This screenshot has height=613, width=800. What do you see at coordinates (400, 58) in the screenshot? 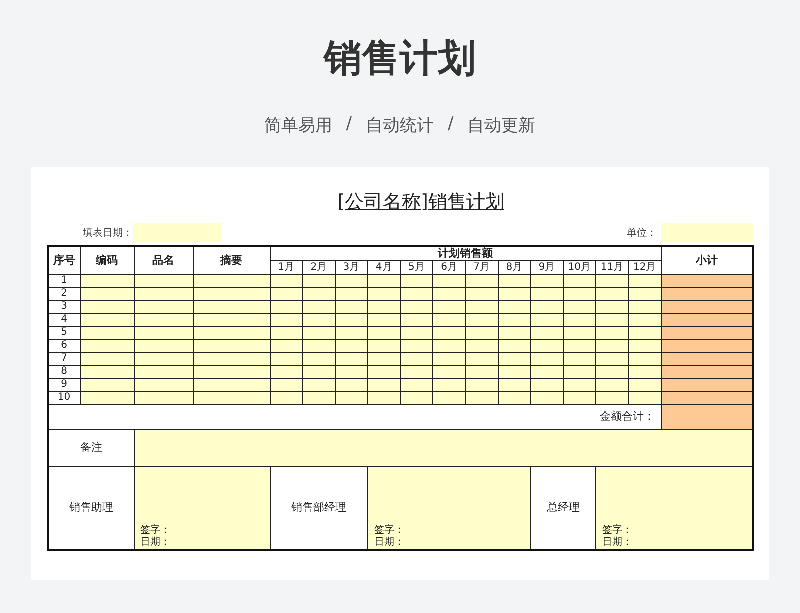
I see `page-title: 销售计划` at bounding box center [400, 58].